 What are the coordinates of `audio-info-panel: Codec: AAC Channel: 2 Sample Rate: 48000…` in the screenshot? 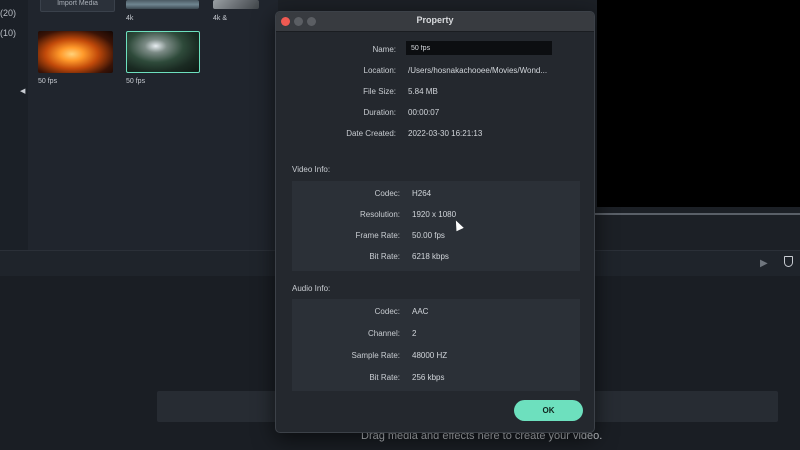 It's located at (436, 345).